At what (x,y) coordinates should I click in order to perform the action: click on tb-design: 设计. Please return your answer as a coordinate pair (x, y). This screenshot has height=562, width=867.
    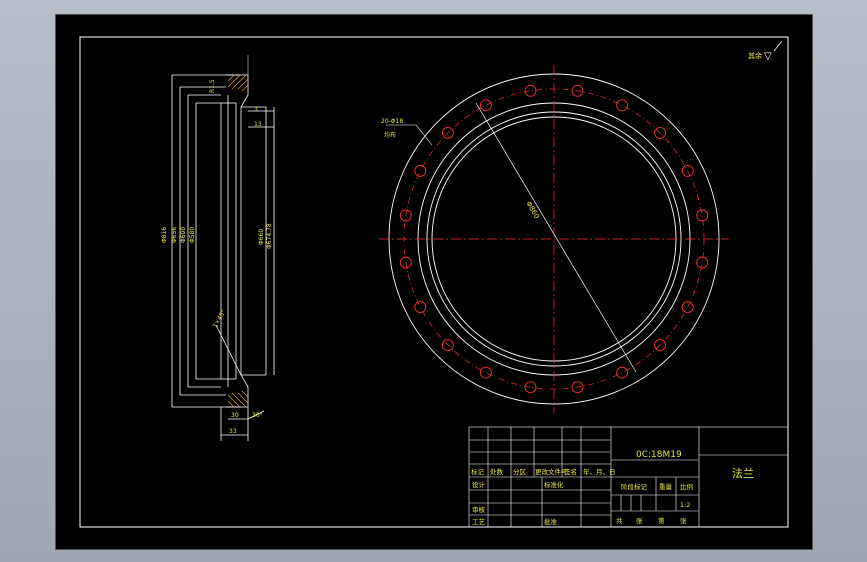
    Looking at the image, I should click on (479, 484).